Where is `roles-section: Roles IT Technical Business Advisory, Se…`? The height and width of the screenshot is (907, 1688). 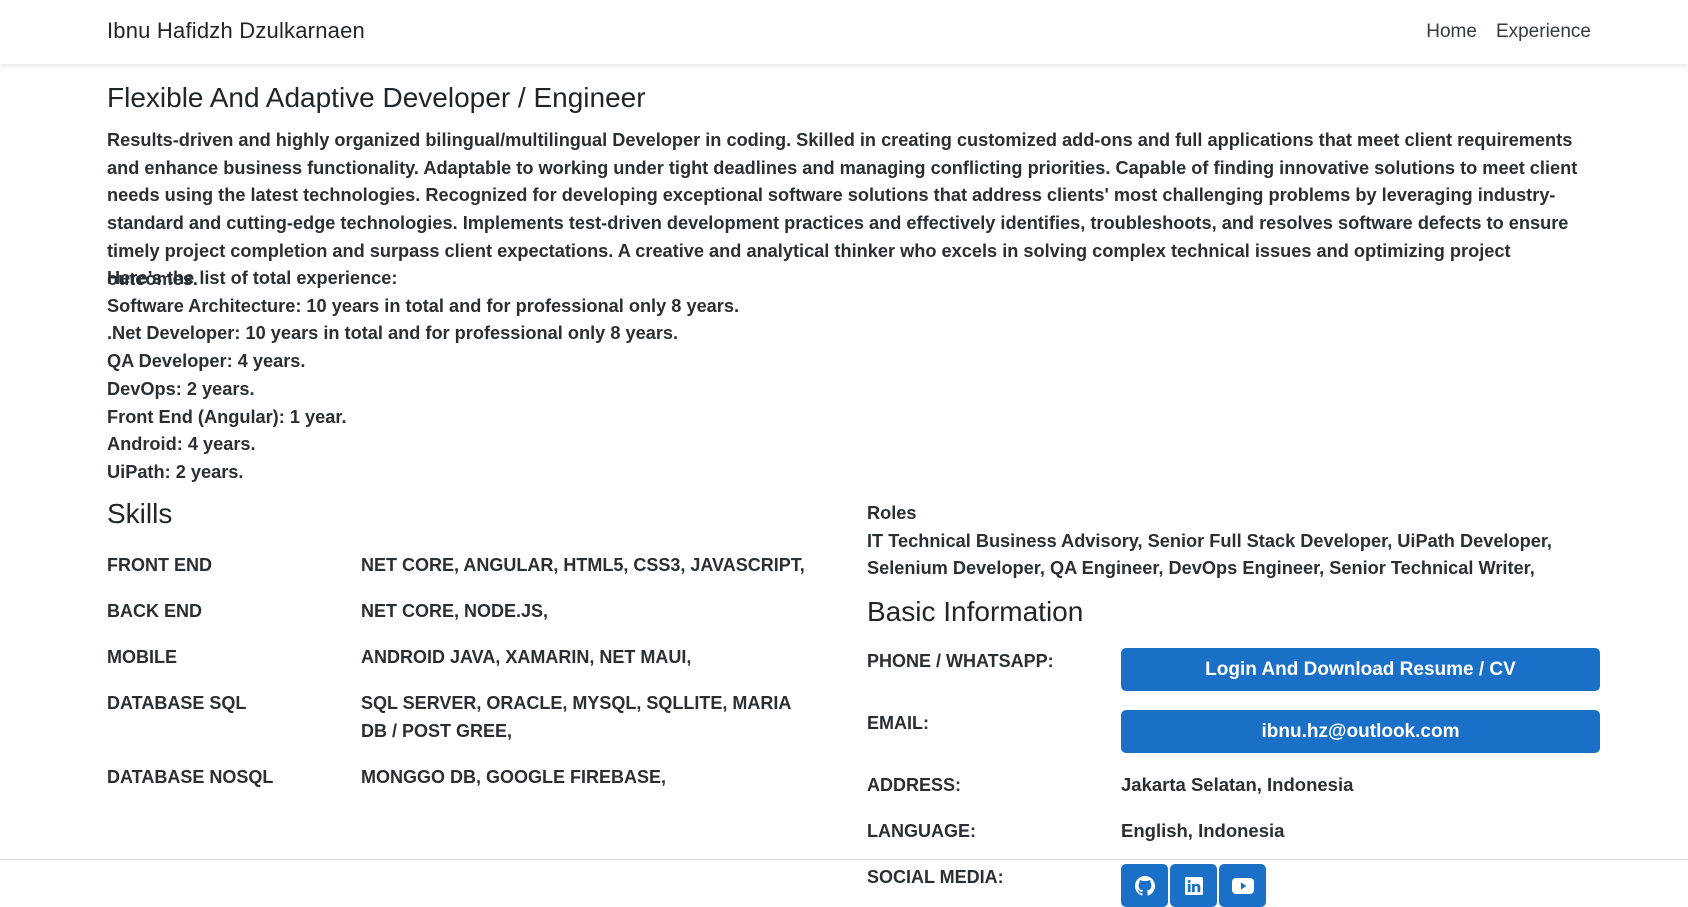 roles-section: Roles IT Technical Business Advisory, Se… is located at coordinates (1227, 541).